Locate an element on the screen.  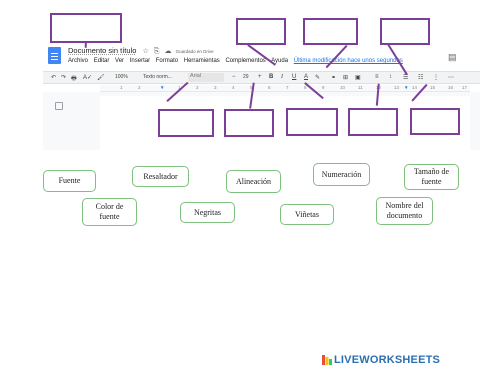
paint-format-icon: 🖌 is located at coordinates (101, 77).